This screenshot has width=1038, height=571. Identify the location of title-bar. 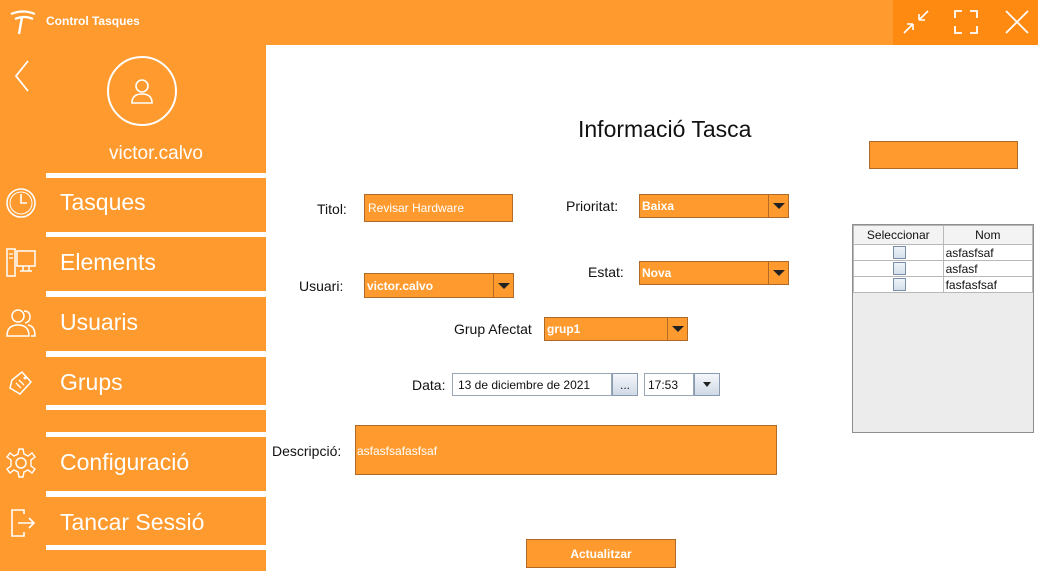
(519, 22).